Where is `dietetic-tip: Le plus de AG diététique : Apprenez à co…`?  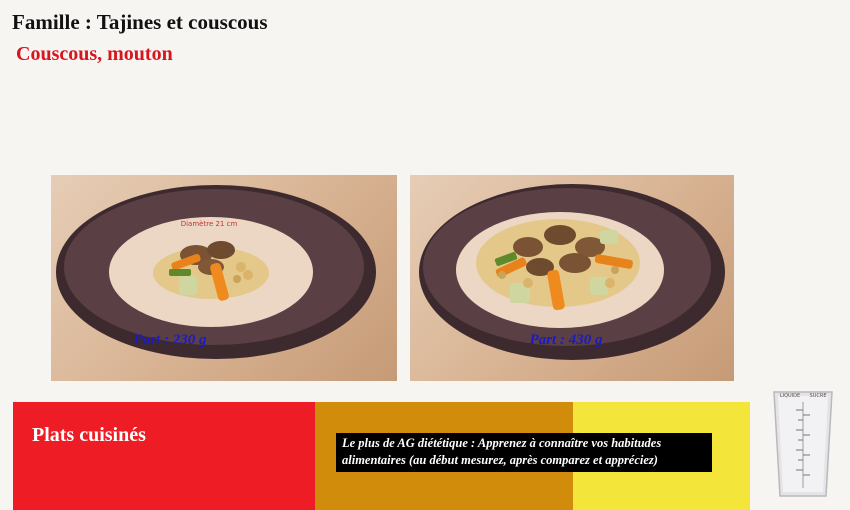
dietetic-tip: Le plus de AG diététique : Apprenez à co… is located at coordinates (524, 452).